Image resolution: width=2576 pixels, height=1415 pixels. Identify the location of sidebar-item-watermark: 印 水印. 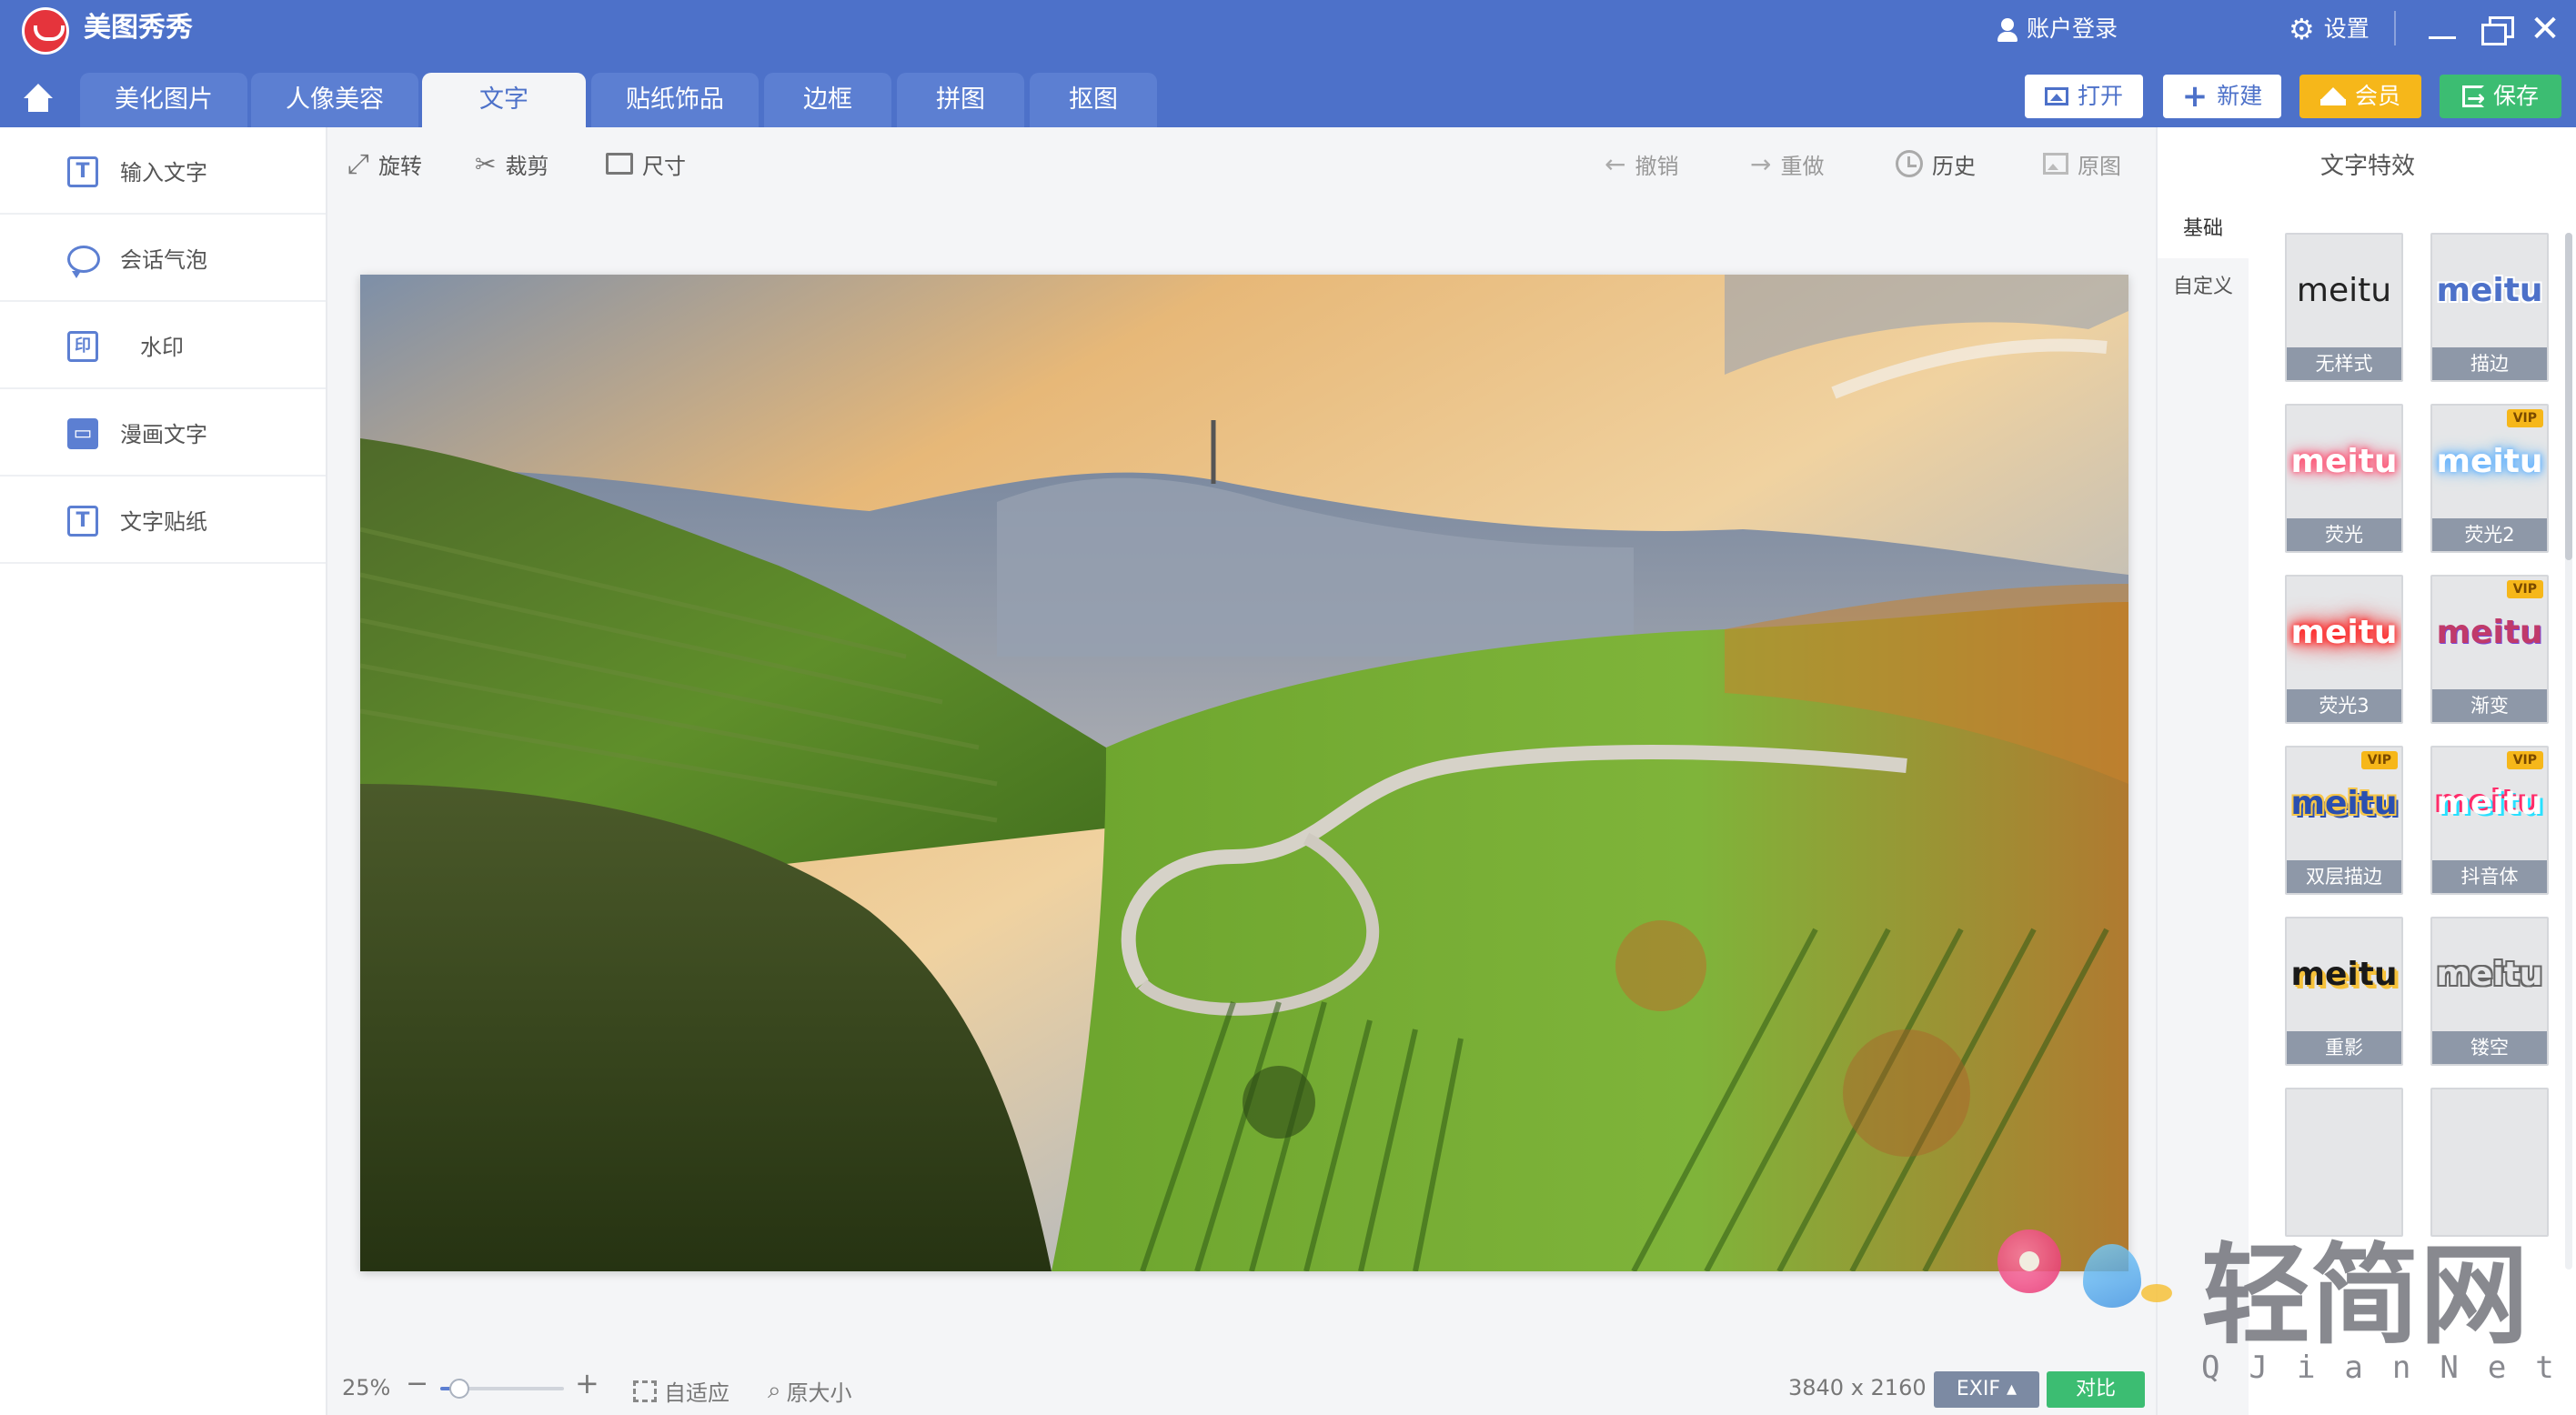
(163, 345).